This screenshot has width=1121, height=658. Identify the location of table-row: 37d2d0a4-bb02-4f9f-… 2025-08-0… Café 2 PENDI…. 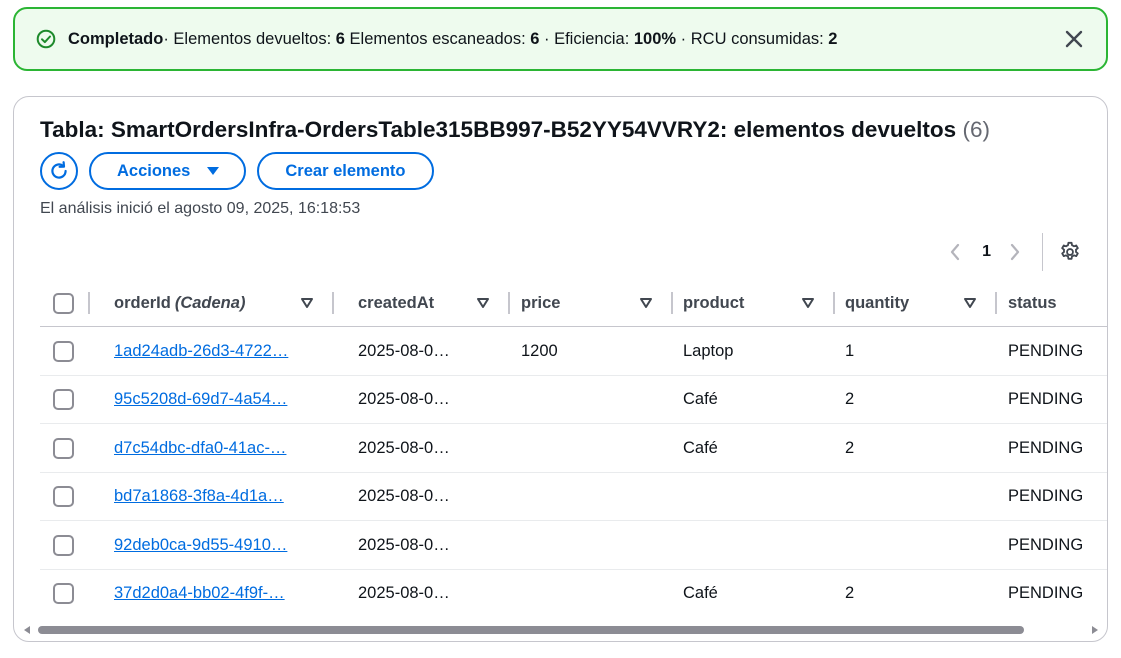
(573, 594).